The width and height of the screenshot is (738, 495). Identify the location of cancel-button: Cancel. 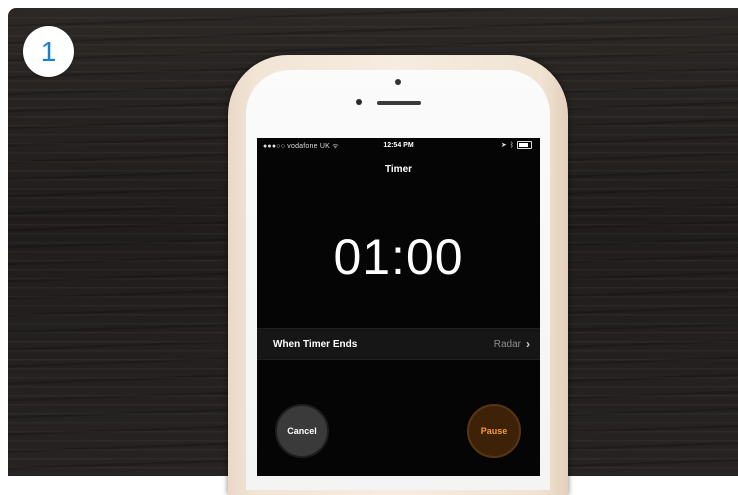
(302, 431).